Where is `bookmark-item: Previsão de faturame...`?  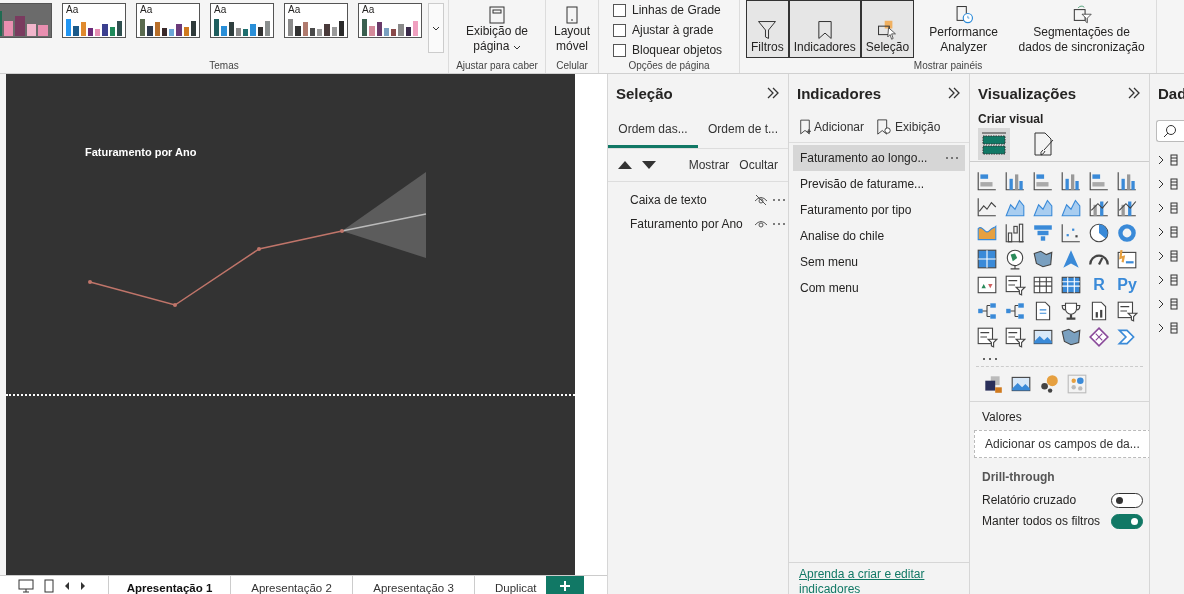
bookmark-item: Previsão de faturame... is located at coordinates (879, 184).